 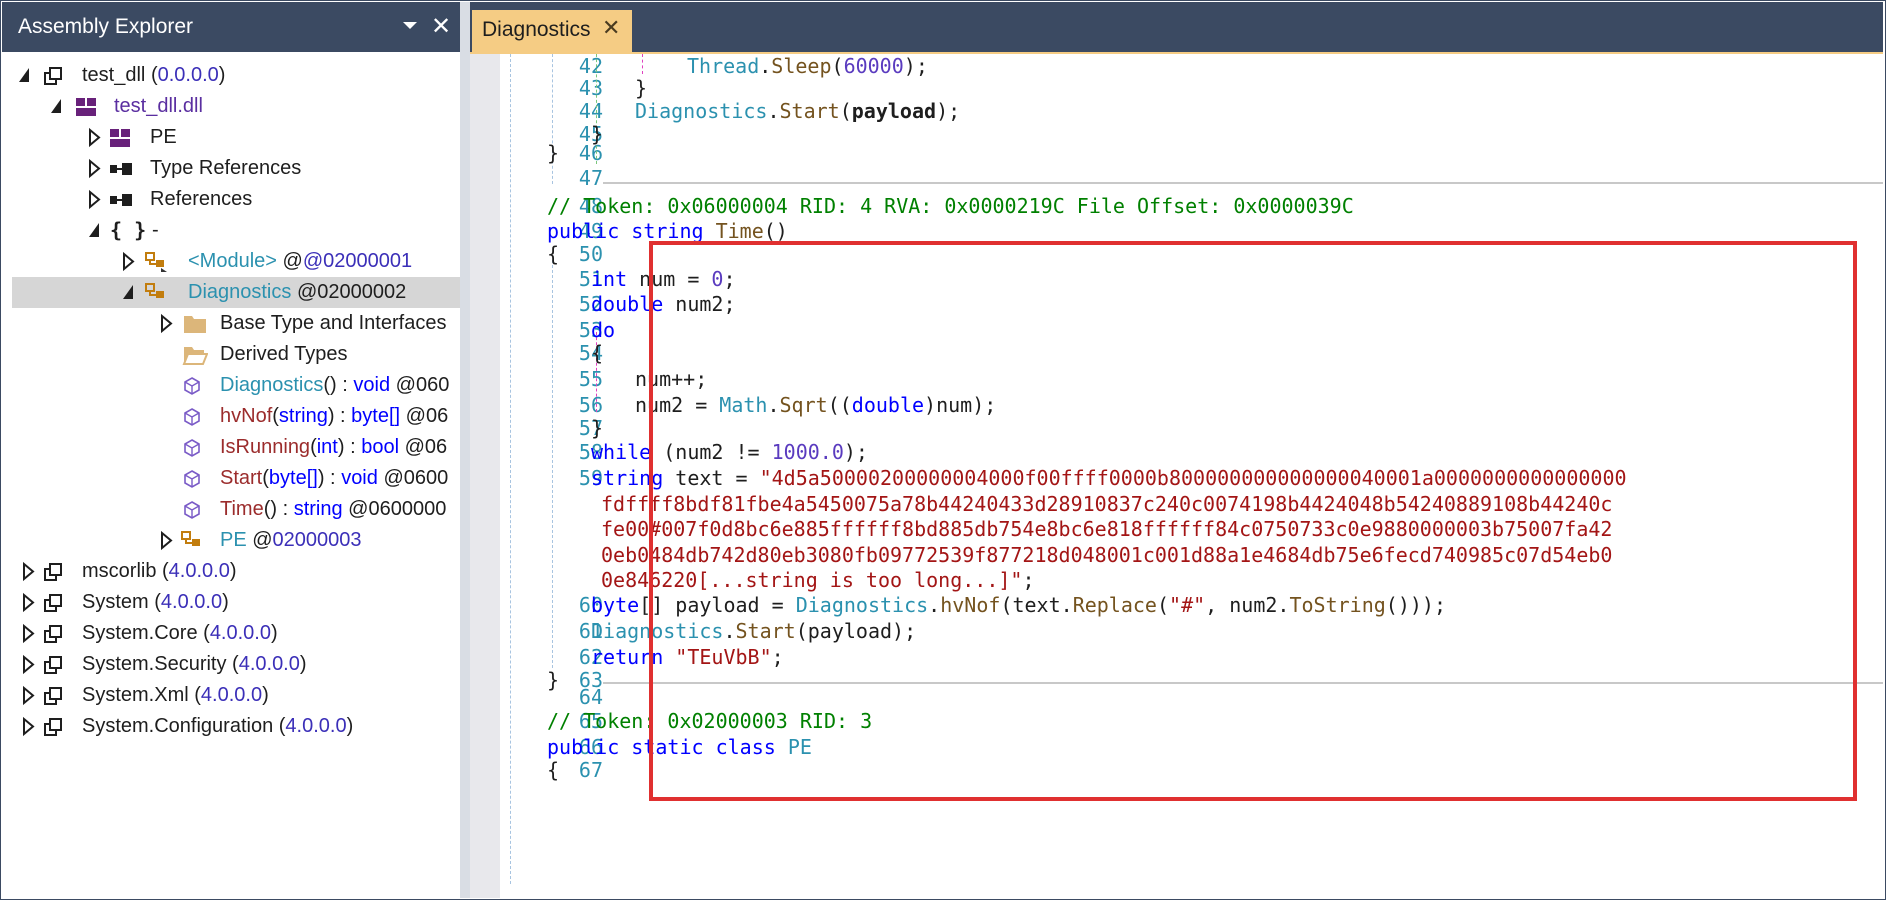 What do you see at coordinates (231, 633) in the screenshot?
I see `tree-item-system-core: System.Core (4.0.0.0)` at bounding box center [231, 633].